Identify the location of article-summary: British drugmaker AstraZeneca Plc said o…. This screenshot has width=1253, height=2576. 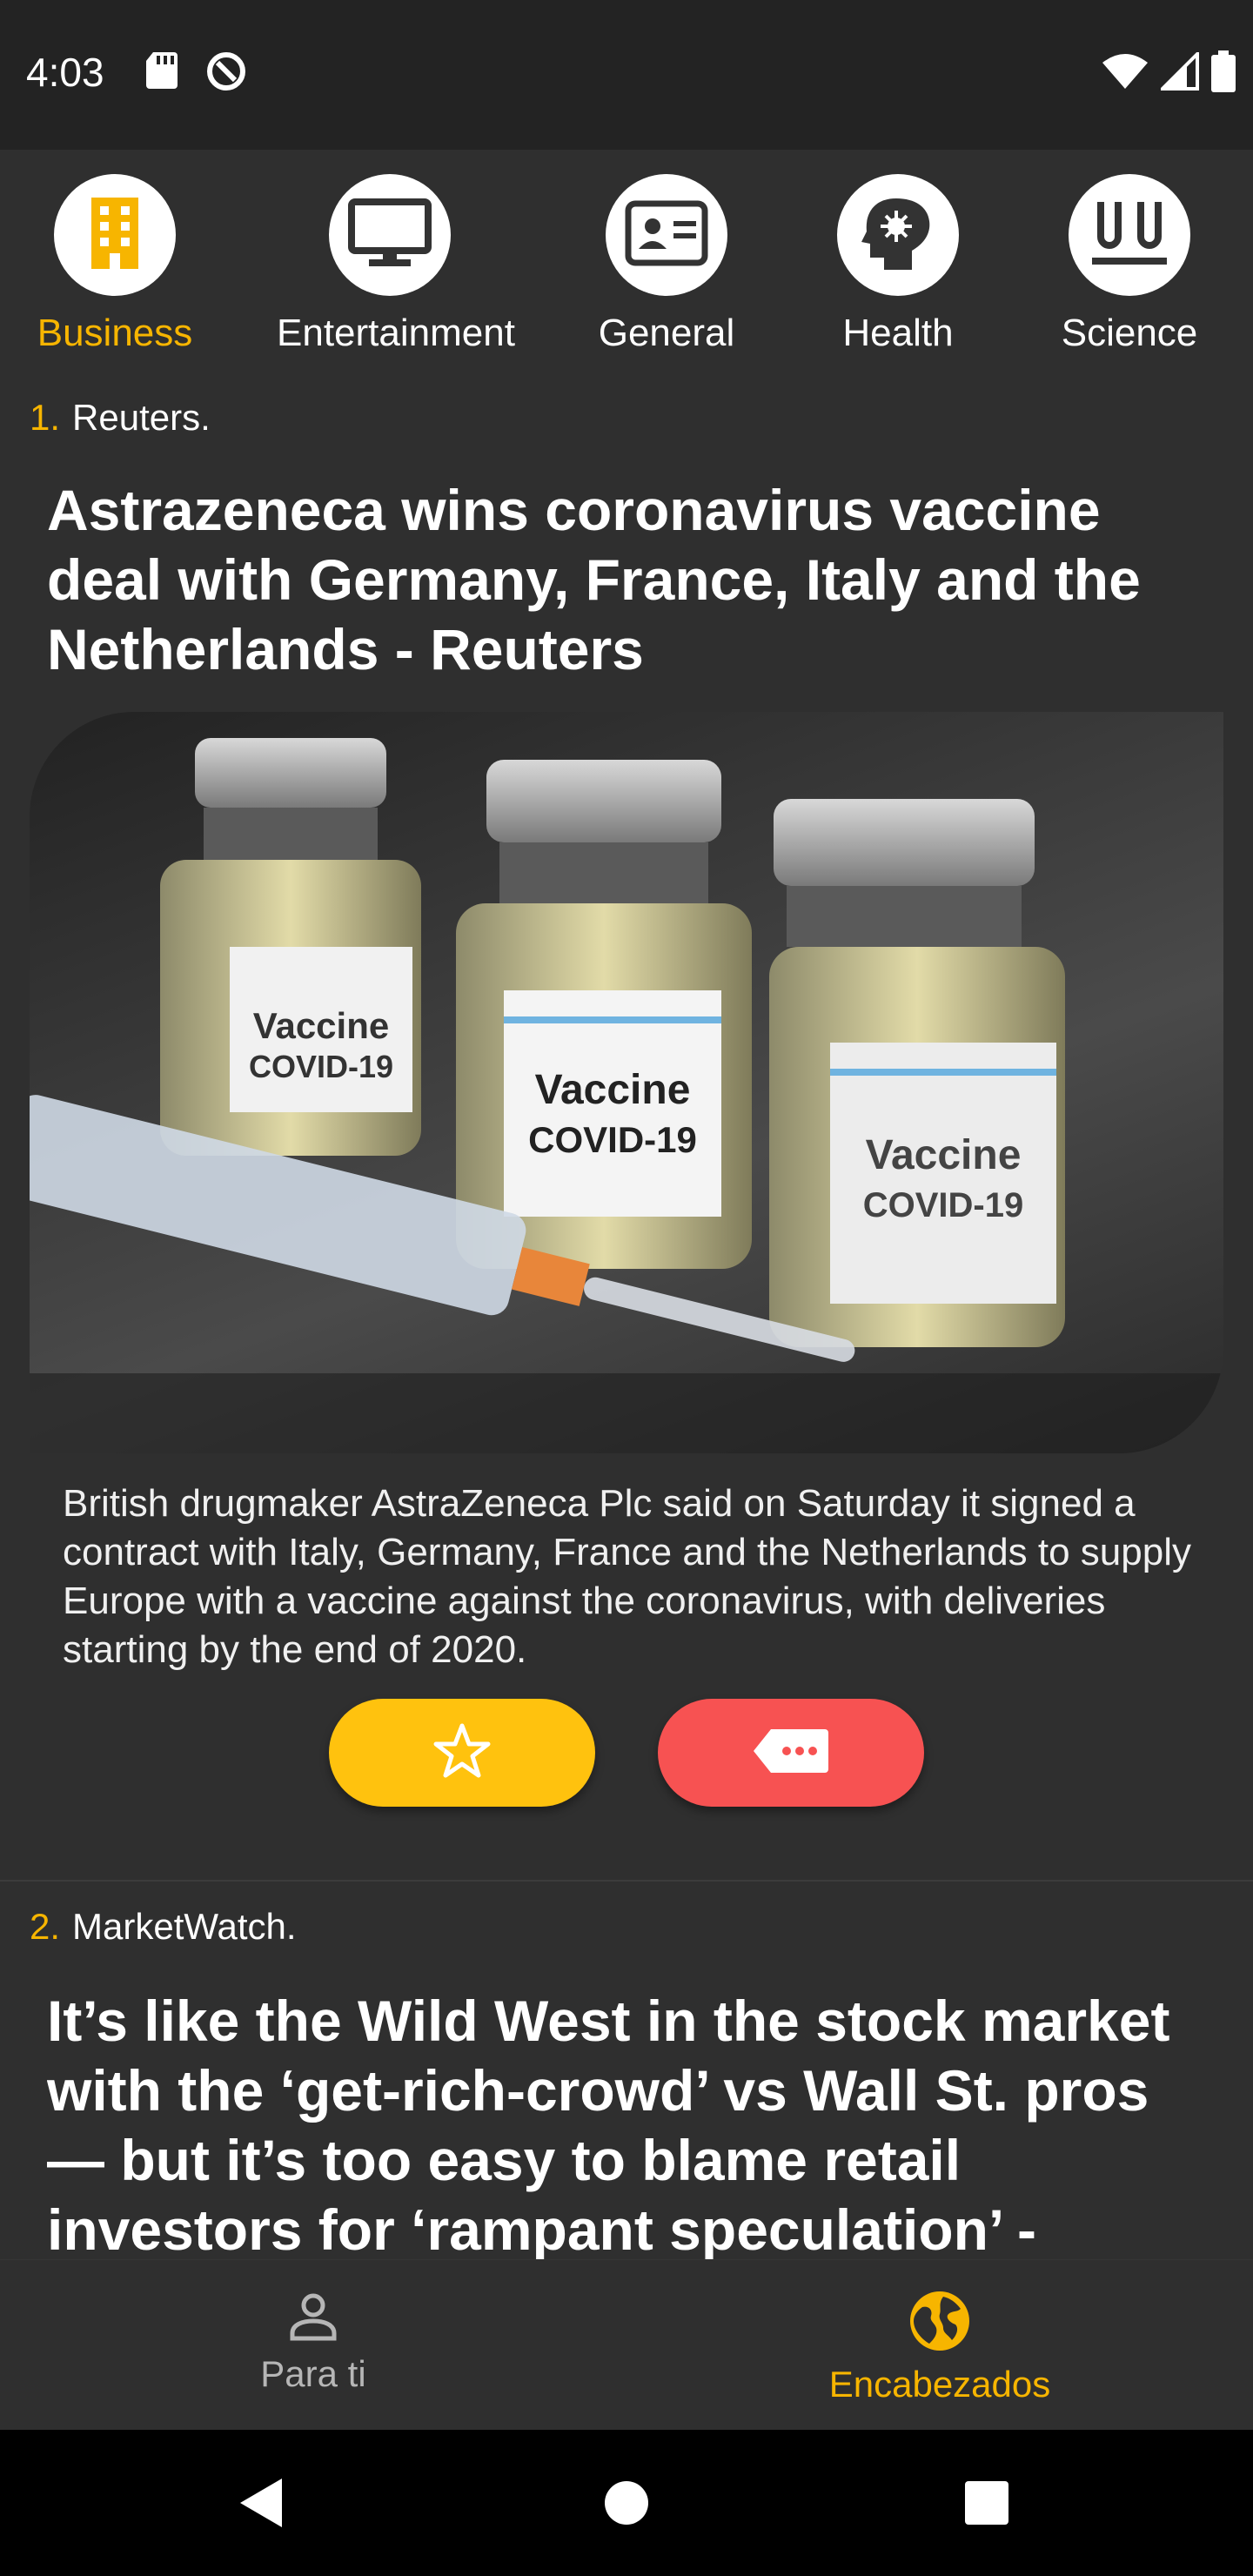
(627, 1577).